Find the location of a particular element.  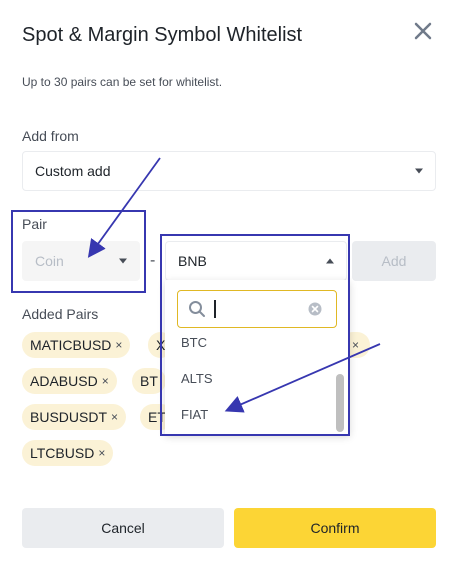

text-cursor is located at coordinates (215, 309).